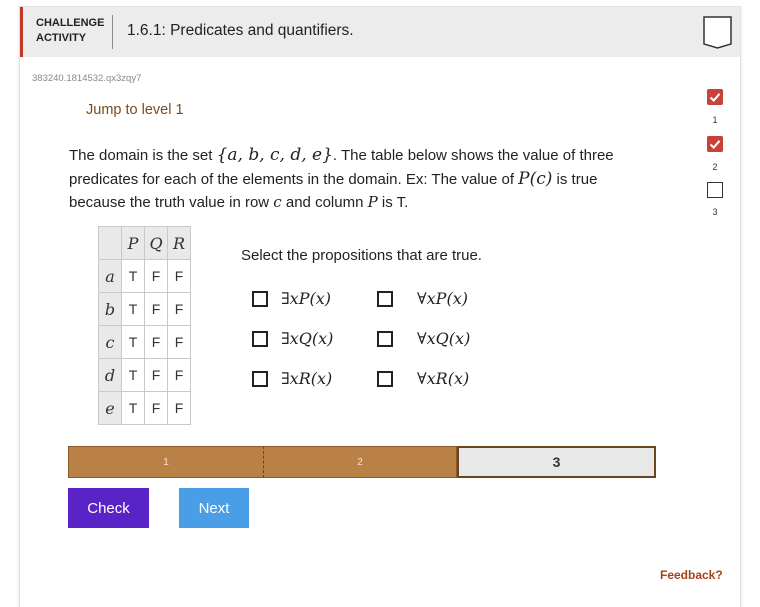  I want to click on level-number: 3, so click(715, 212).